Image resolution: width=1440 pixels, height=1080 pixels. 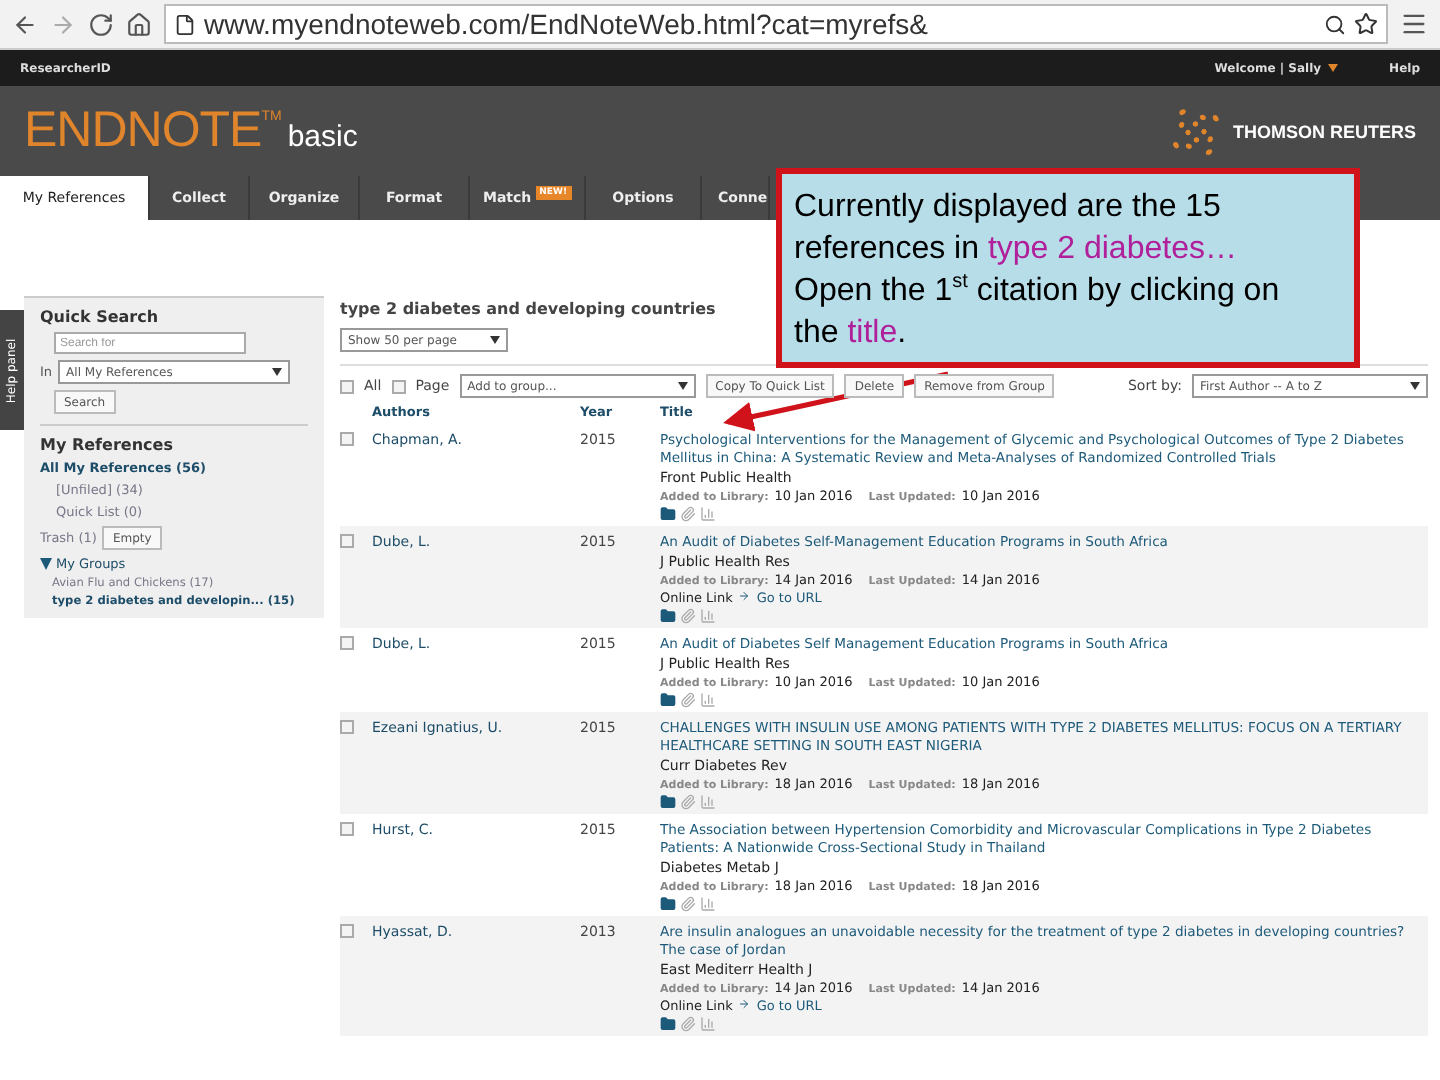 I want to click on address-bar: www.myendnoteweb.com/EndNoteWeb.html?cat=myrefs&, so click(x=776, y=24).